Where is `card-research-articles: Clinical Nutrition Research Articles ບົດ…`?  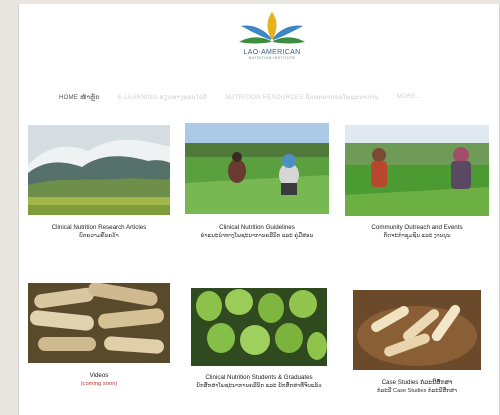
card-research-articles: Clinical Nutrition Research Articles ບົດ… is located at coordinates (99, 182).